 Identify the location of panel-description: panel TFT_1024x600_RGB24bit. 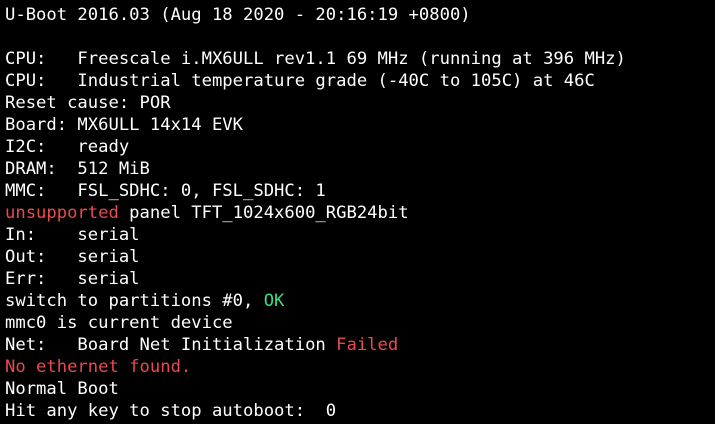
(263, 213).